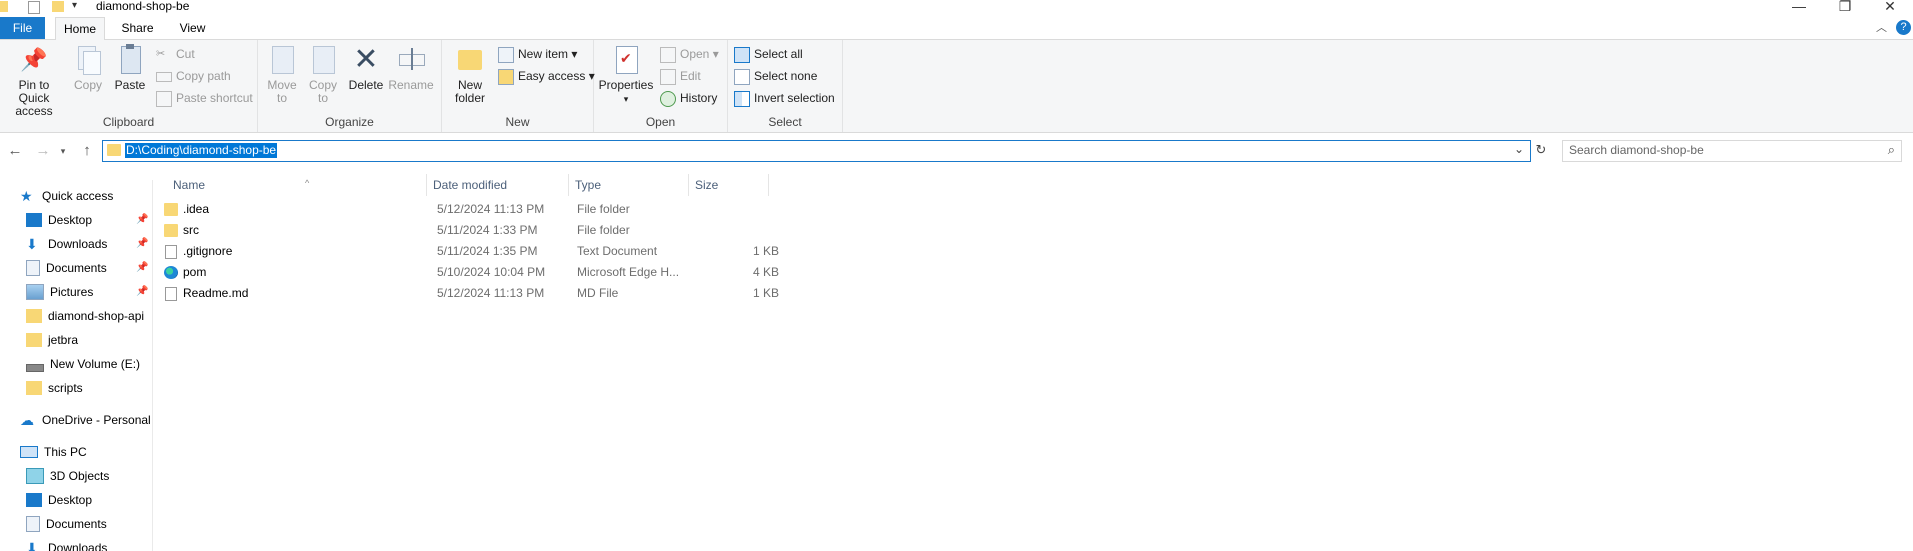 This screenshot has width=1913, height=551. What do you see at coordinates (816, 151) in the screenshot?
I see `address-field: D:\Coding\diamond-shop-be ⌄` at bounding box center [816, 151].